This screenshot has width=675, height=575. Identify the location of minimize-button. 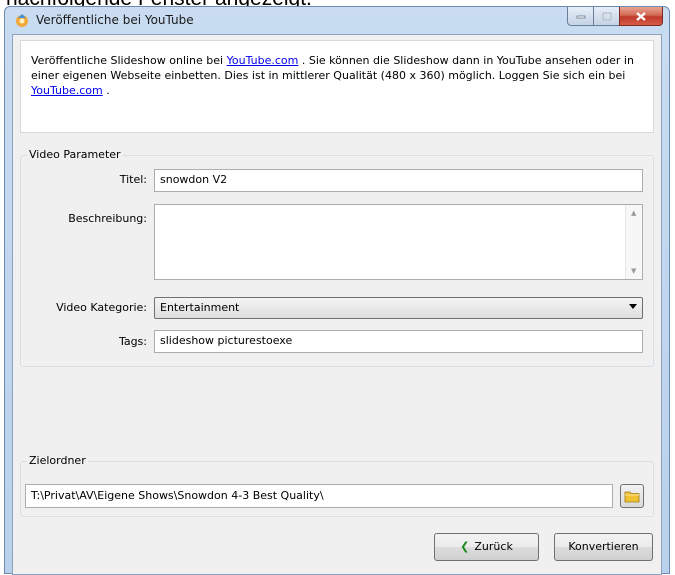
(580, 16).